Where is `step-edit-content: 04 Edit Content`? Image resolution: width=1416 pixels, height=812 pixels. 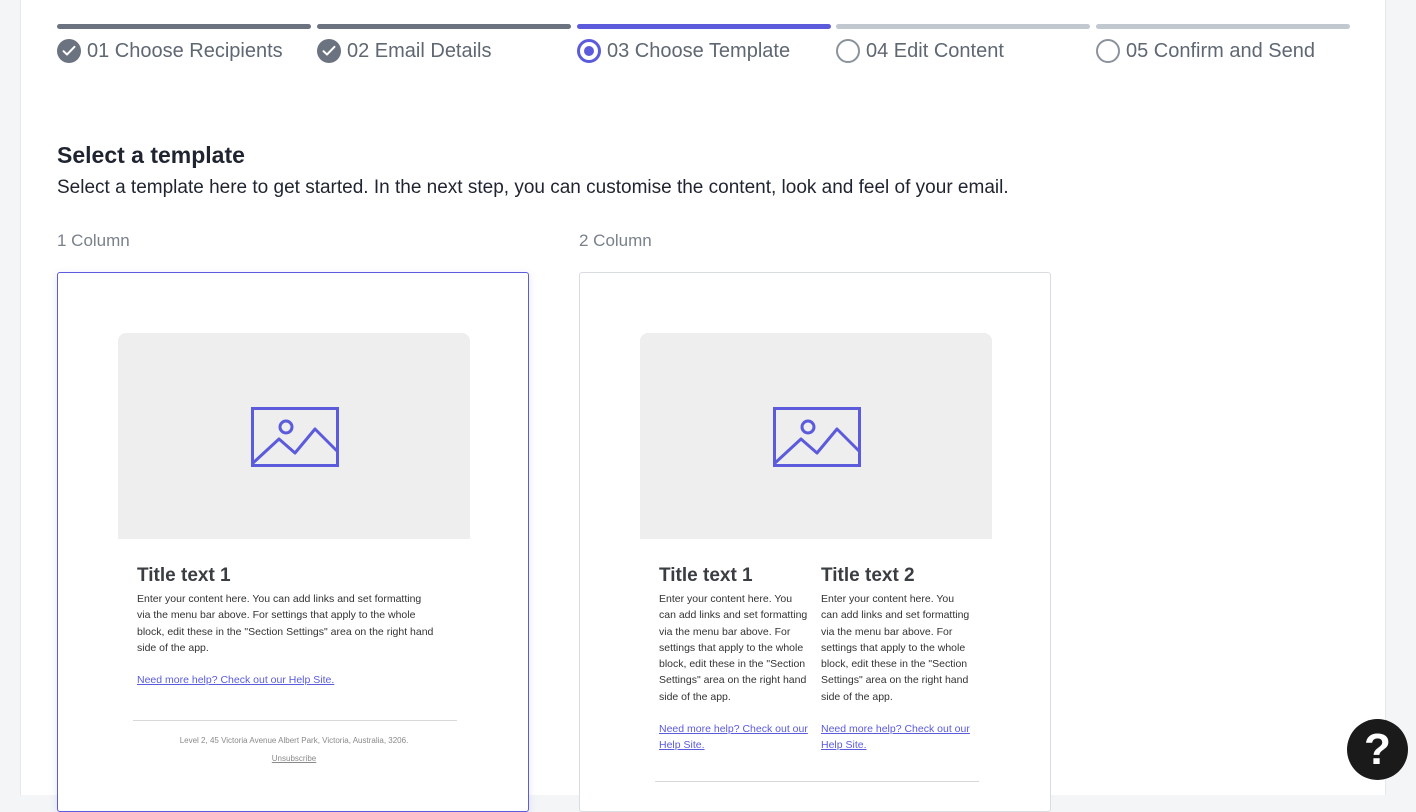
step-edit-content: 04 Edit Content is located at coordinates (963, 46).